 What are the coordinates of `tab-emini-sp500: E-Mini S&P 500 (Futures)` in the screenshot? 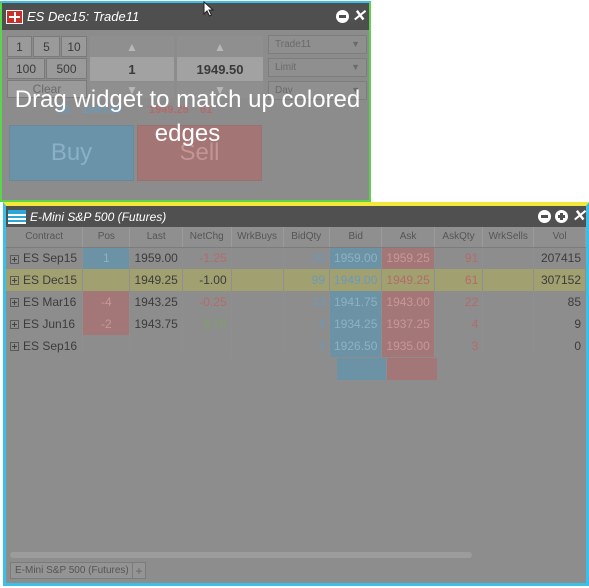 It's located at (72, 570).